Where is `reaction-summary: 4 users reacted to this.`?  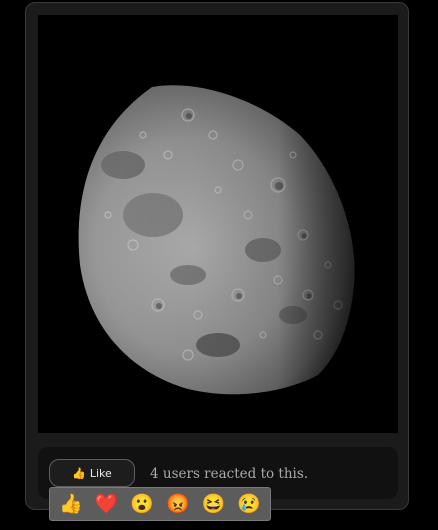 reaction-summary: 4 users reacted to this. is located at coordinates (229, 474).